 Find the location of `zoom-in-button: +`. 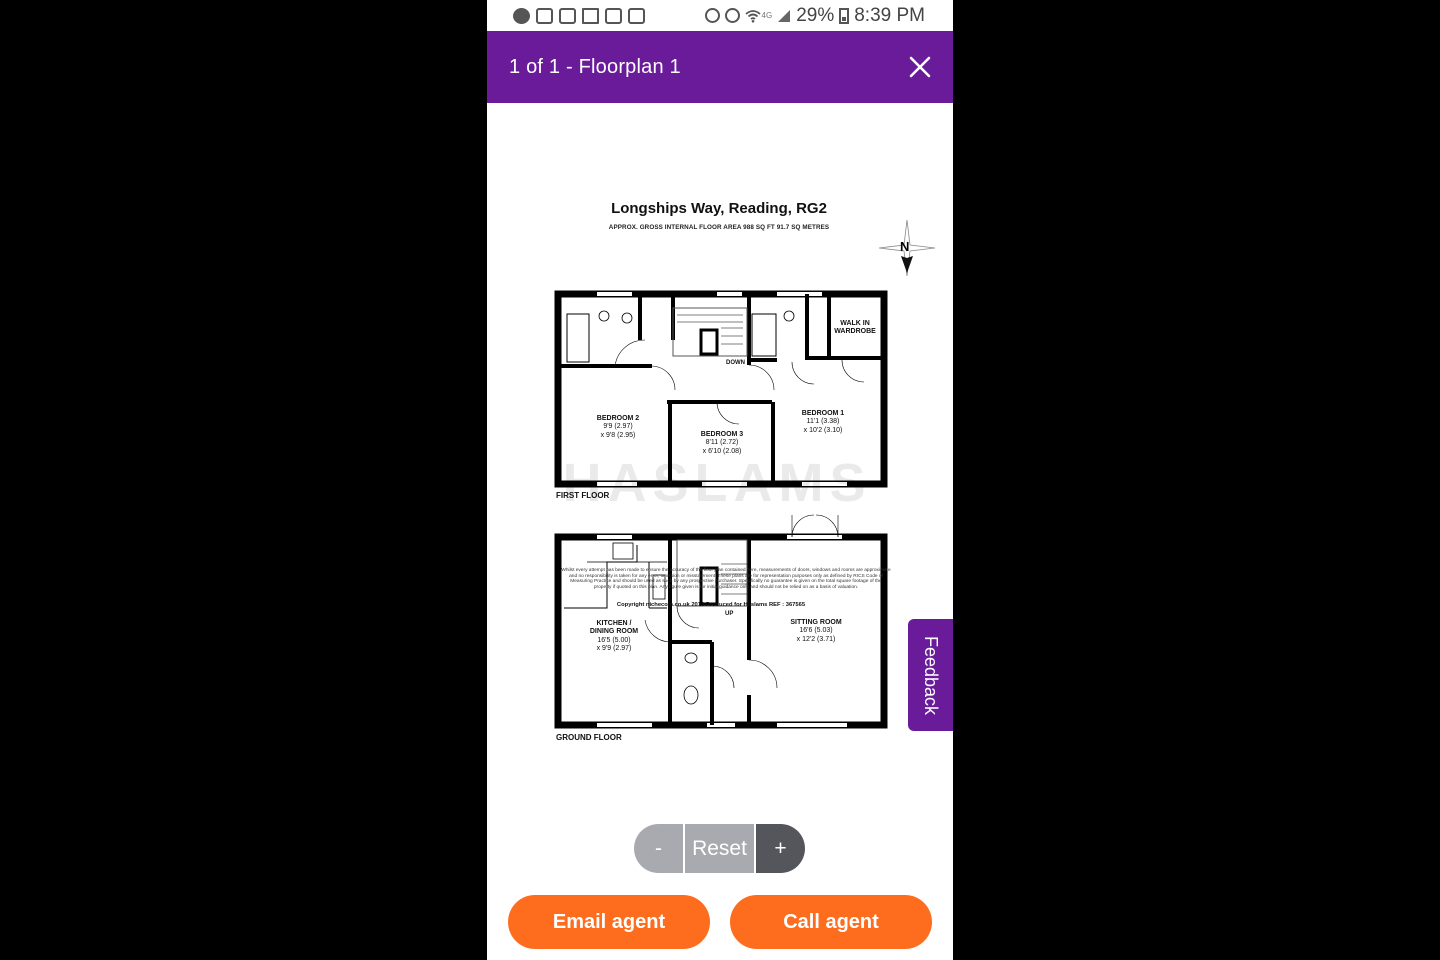

zoom-in-button: + is located at coordinates (780, 848).